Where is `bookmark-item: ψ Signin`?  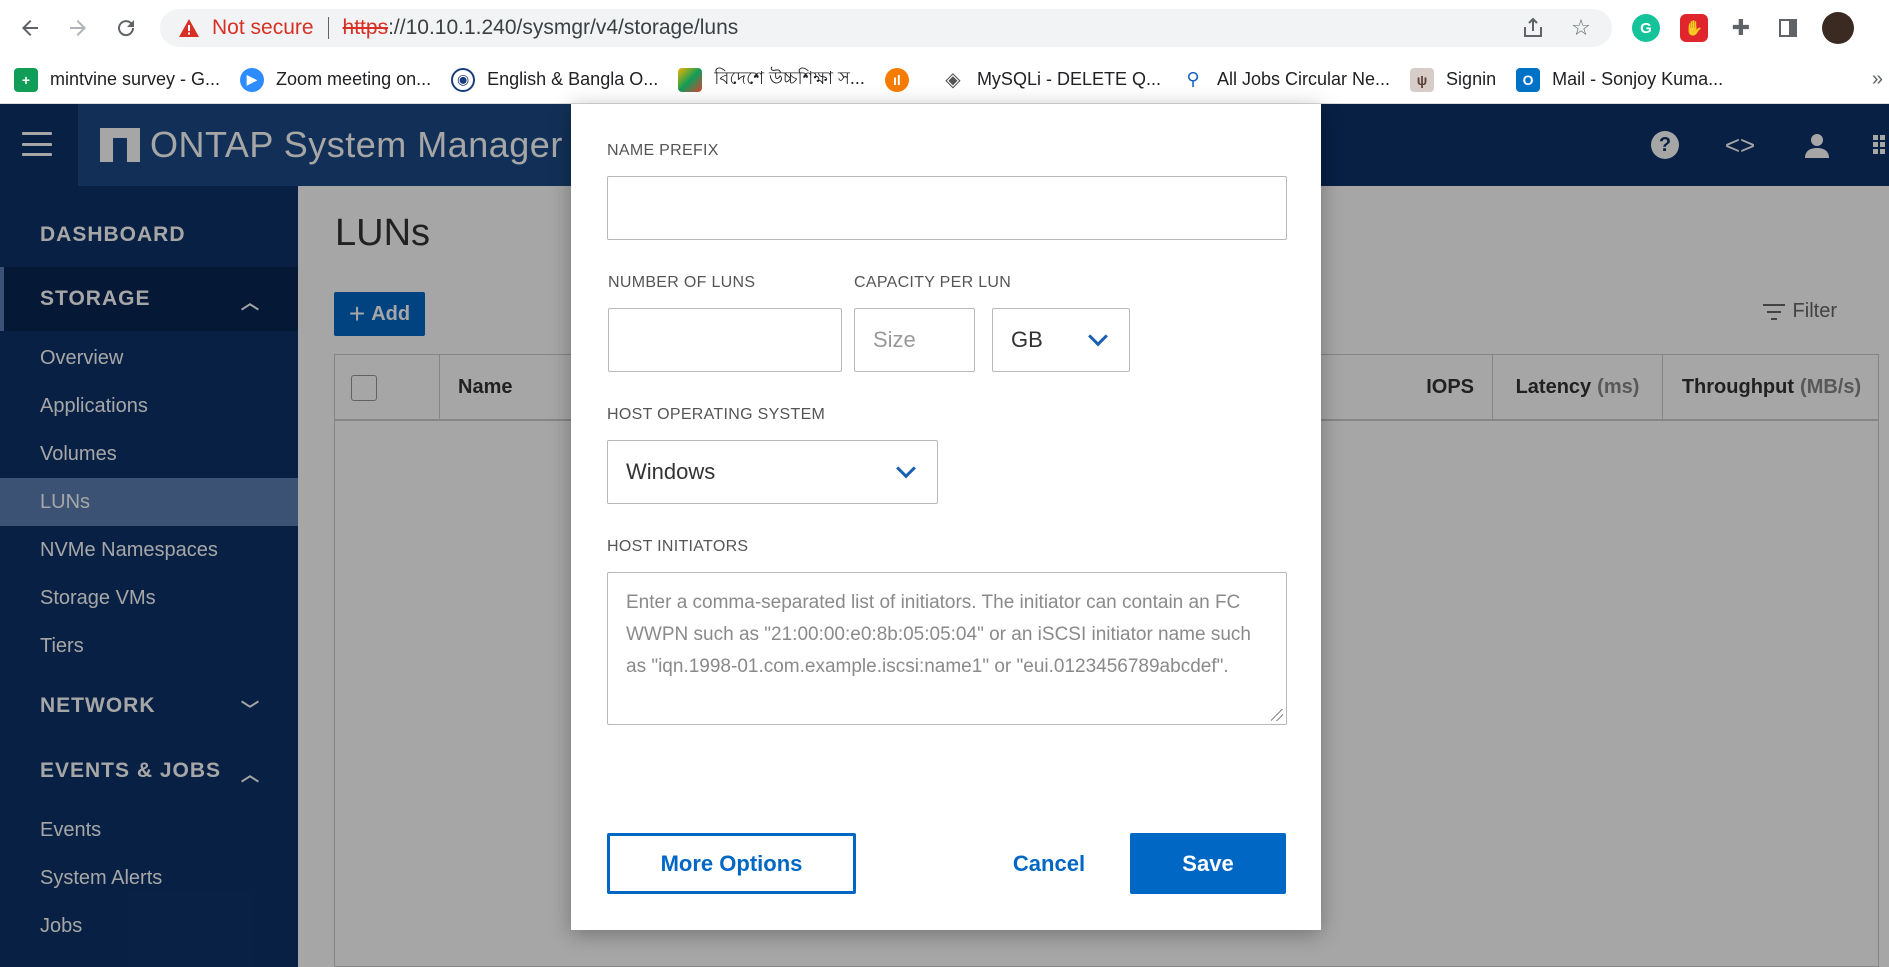 bookmark-item: ψ Signin is located at coordinates (1456, 80).